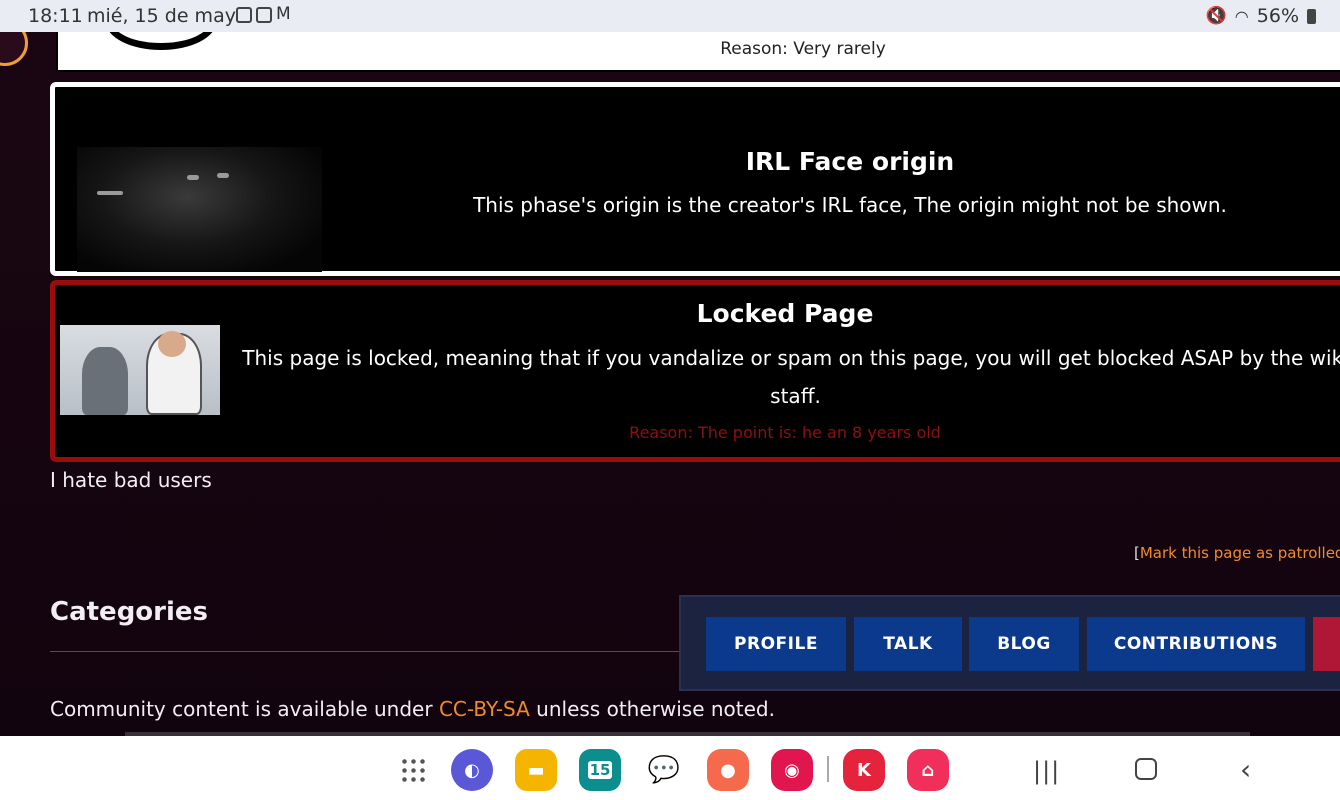 This screenshot has height=800, width=1340. Describe the element at coordinates (1216, 16) in the screenshot. I see `mute-icon: 🔇` at that location.